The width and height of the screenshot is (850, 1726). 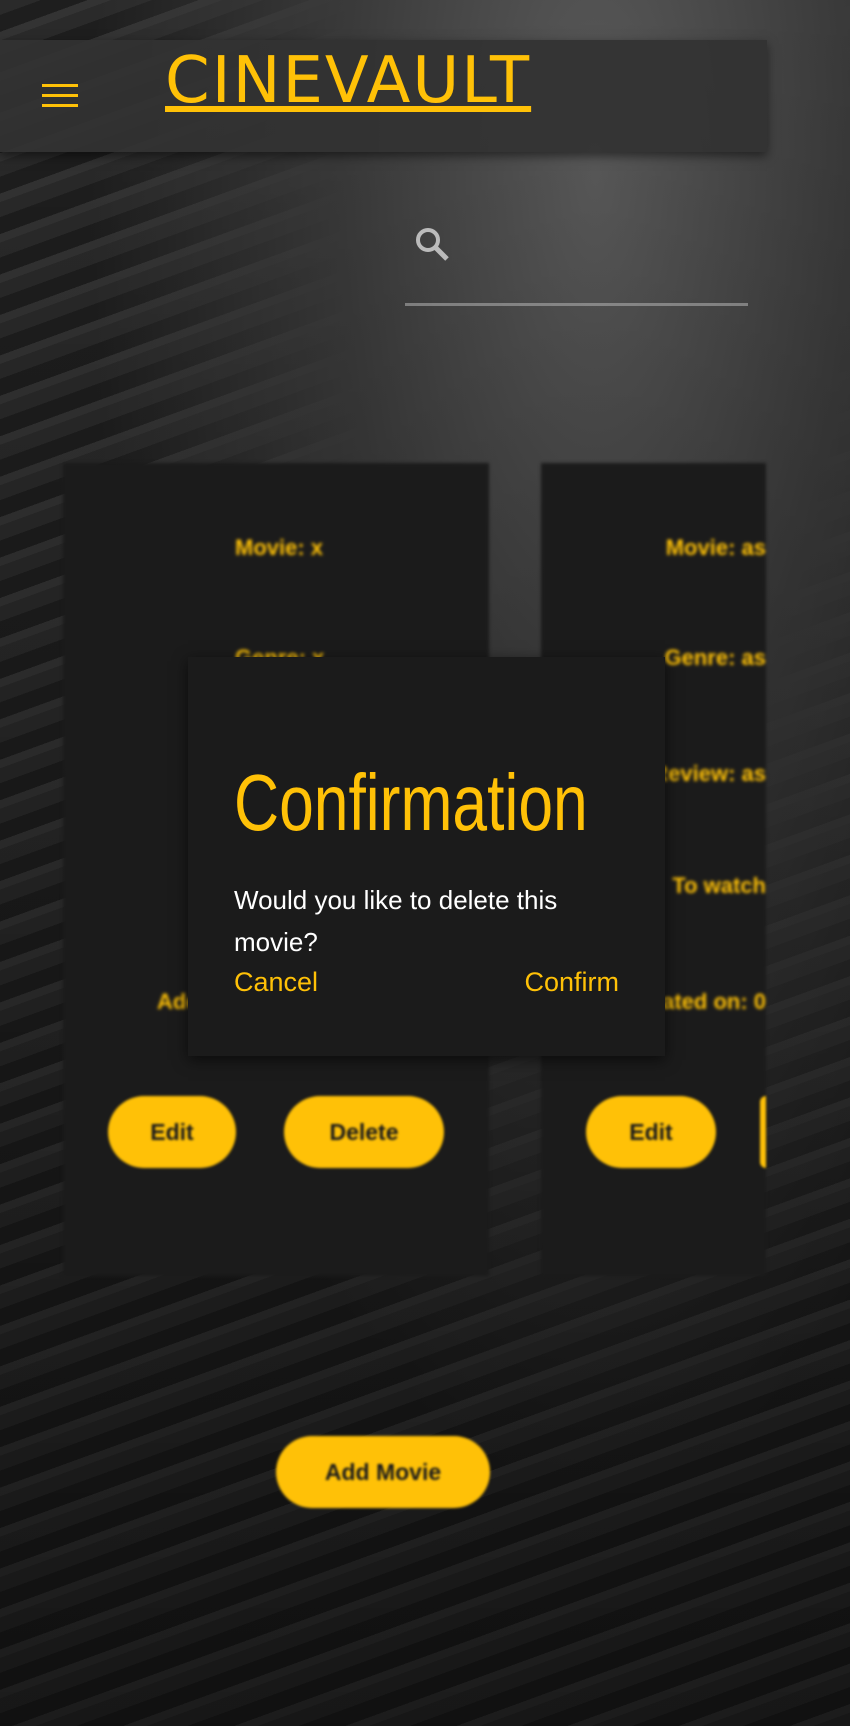 I want to click on logo-title: CINEVAULT, so click(x=348, y=81).